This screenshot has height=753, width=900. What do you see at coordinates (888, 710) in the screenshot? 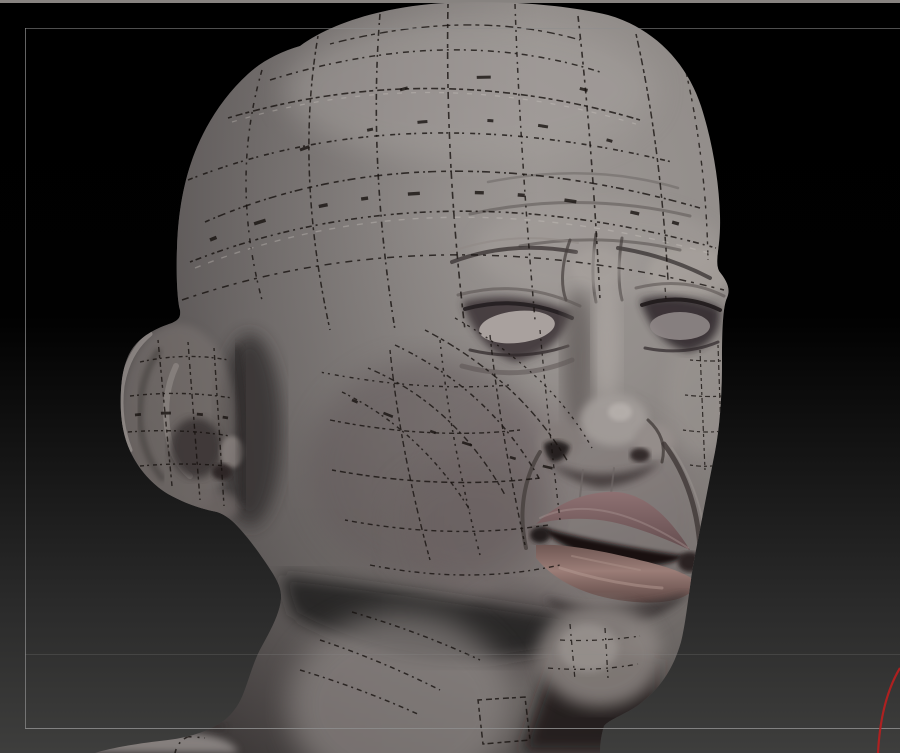
I see `red-arc-indicator` at bounding box center [888, 710].